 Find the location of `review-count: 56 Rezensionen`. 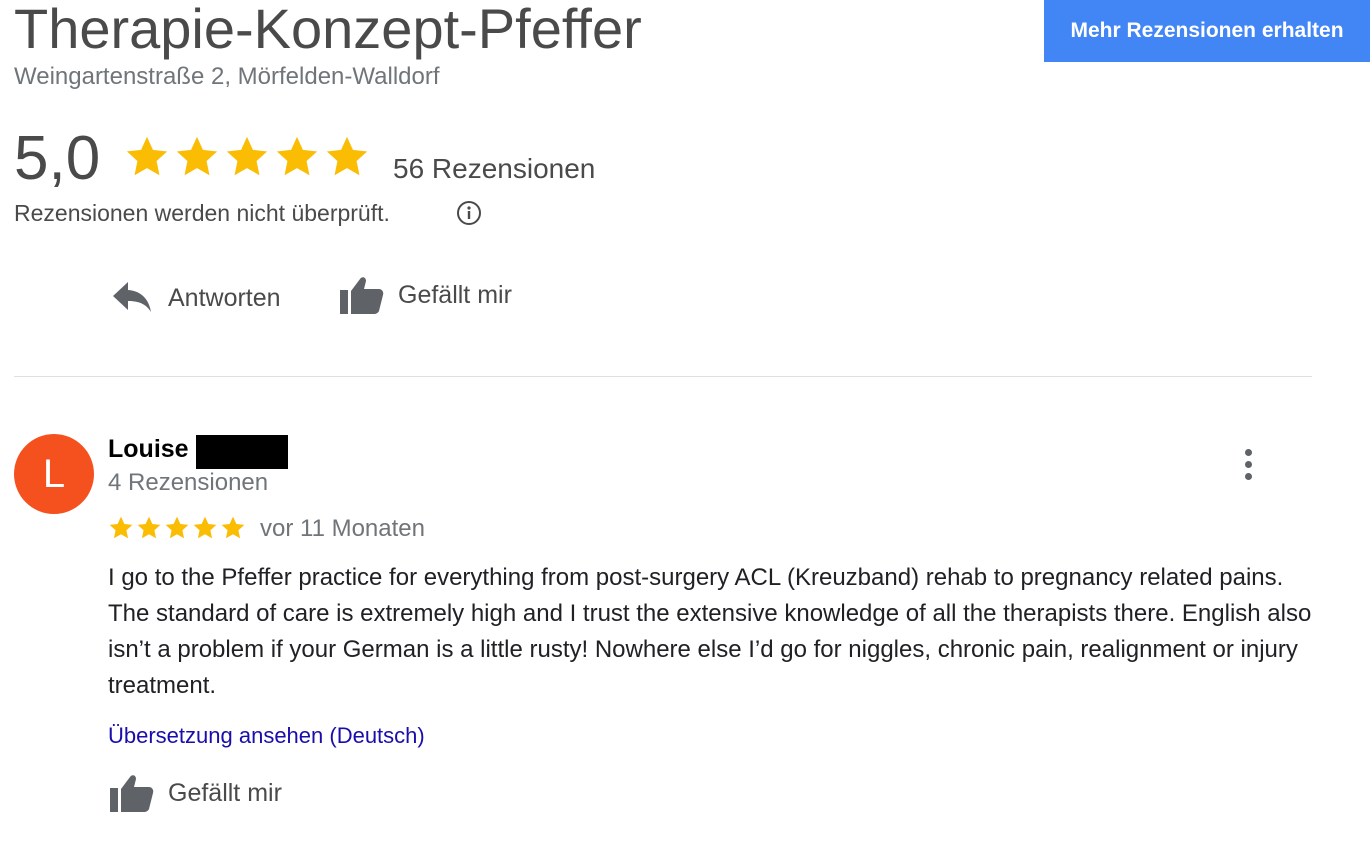

review-count: 56 Rezensionen is located at coordinates (494, 169).